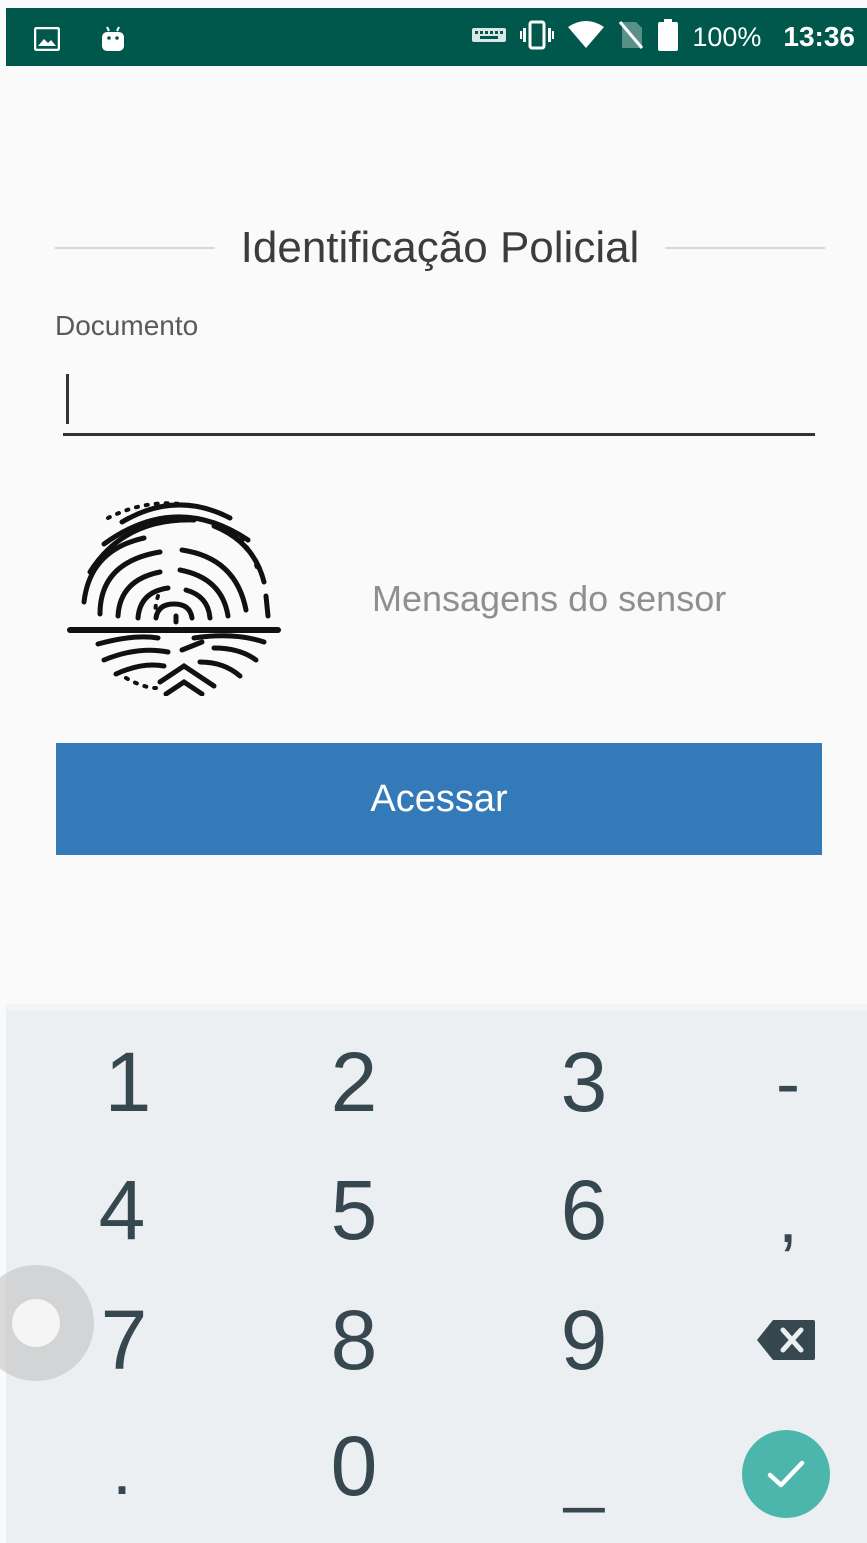 The width and height of the screenshot is (867, 1543). What do you see at coordinates (135, 248) in the screenshot?
I see `divider-left` at bounding box center [135, 248].